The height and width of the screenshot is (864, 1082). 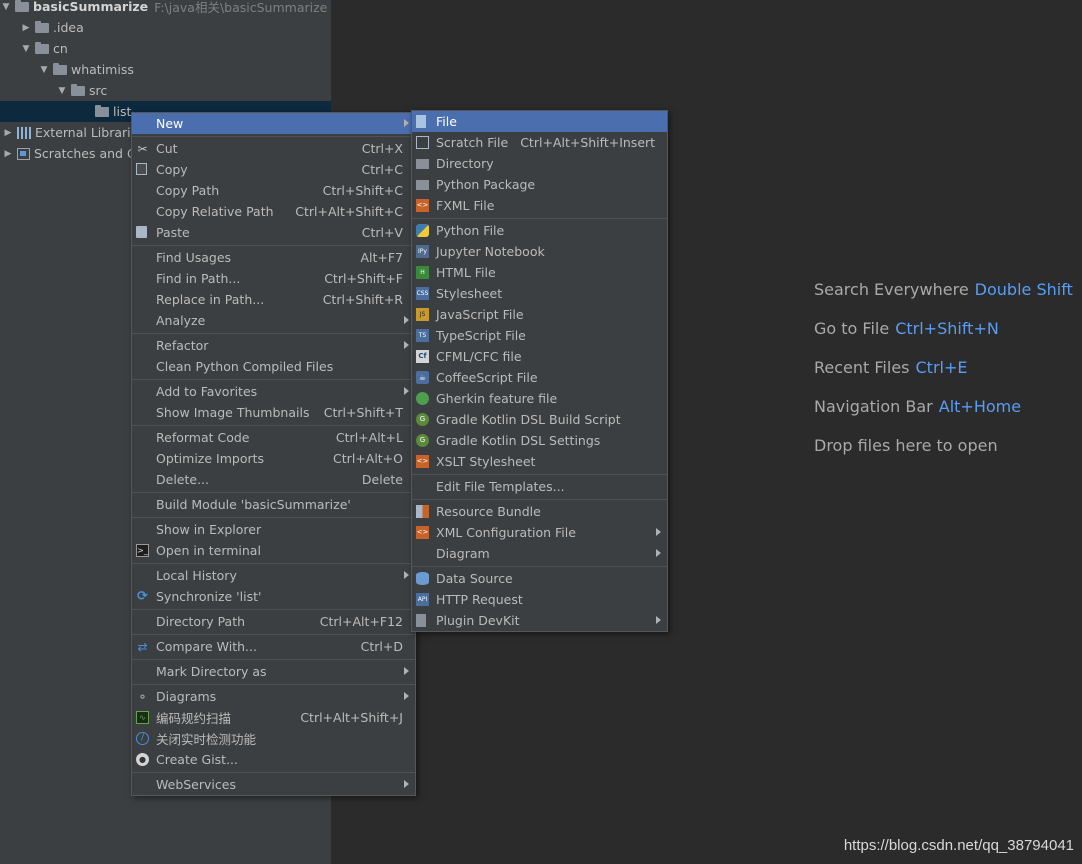 What do you see at coordinates (273, 391) in the screenshot?
I see `menu-item-add-to-favorites: Add to Favorites` at bounding box center [273, 391].